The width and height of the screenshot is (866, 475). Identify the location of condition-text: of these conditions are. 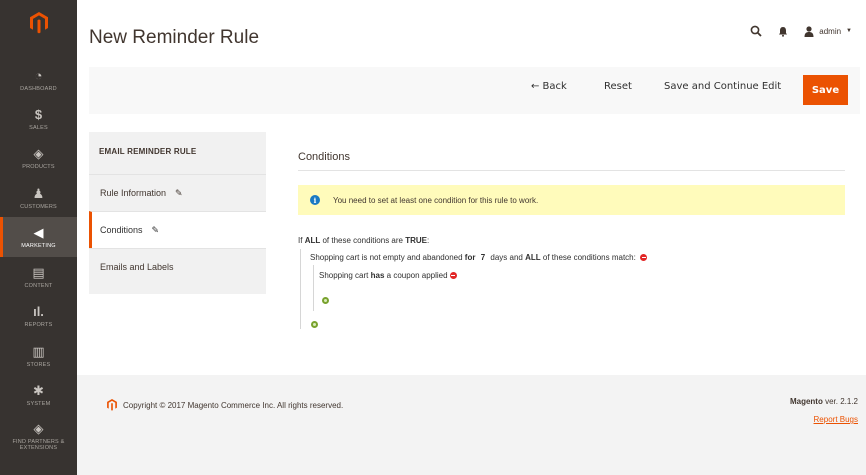
(362, 240).